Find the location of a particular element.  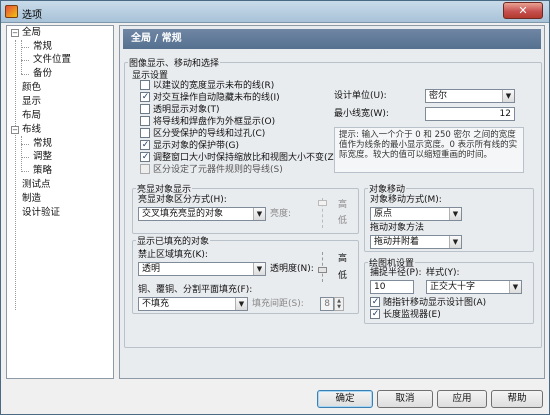

drag-method-select: 拖动并附着 ▼ is located at coordinates (416, 242).